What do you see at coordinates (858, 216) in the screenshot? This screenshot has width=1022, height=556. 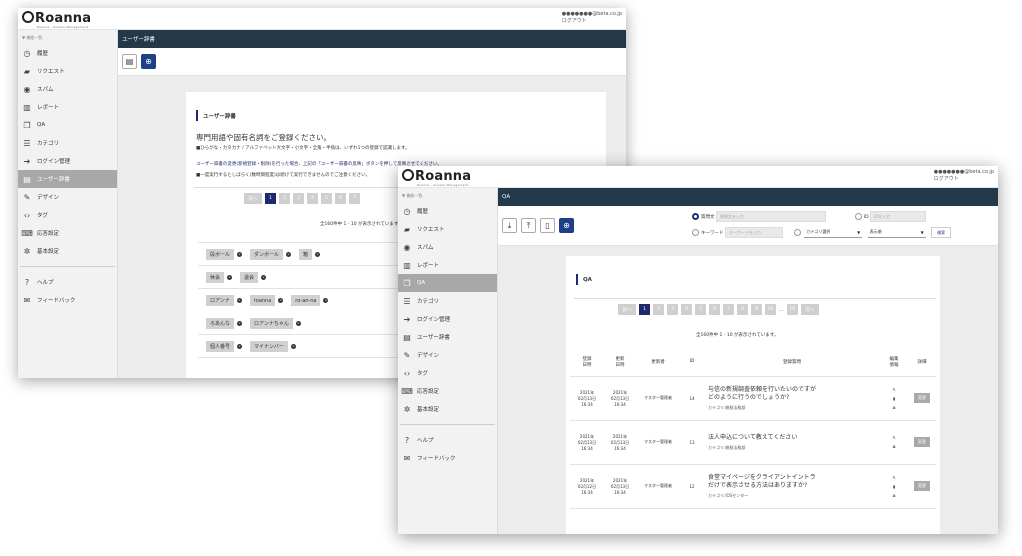 I see `id-radio` at bounding box center [858, 216].